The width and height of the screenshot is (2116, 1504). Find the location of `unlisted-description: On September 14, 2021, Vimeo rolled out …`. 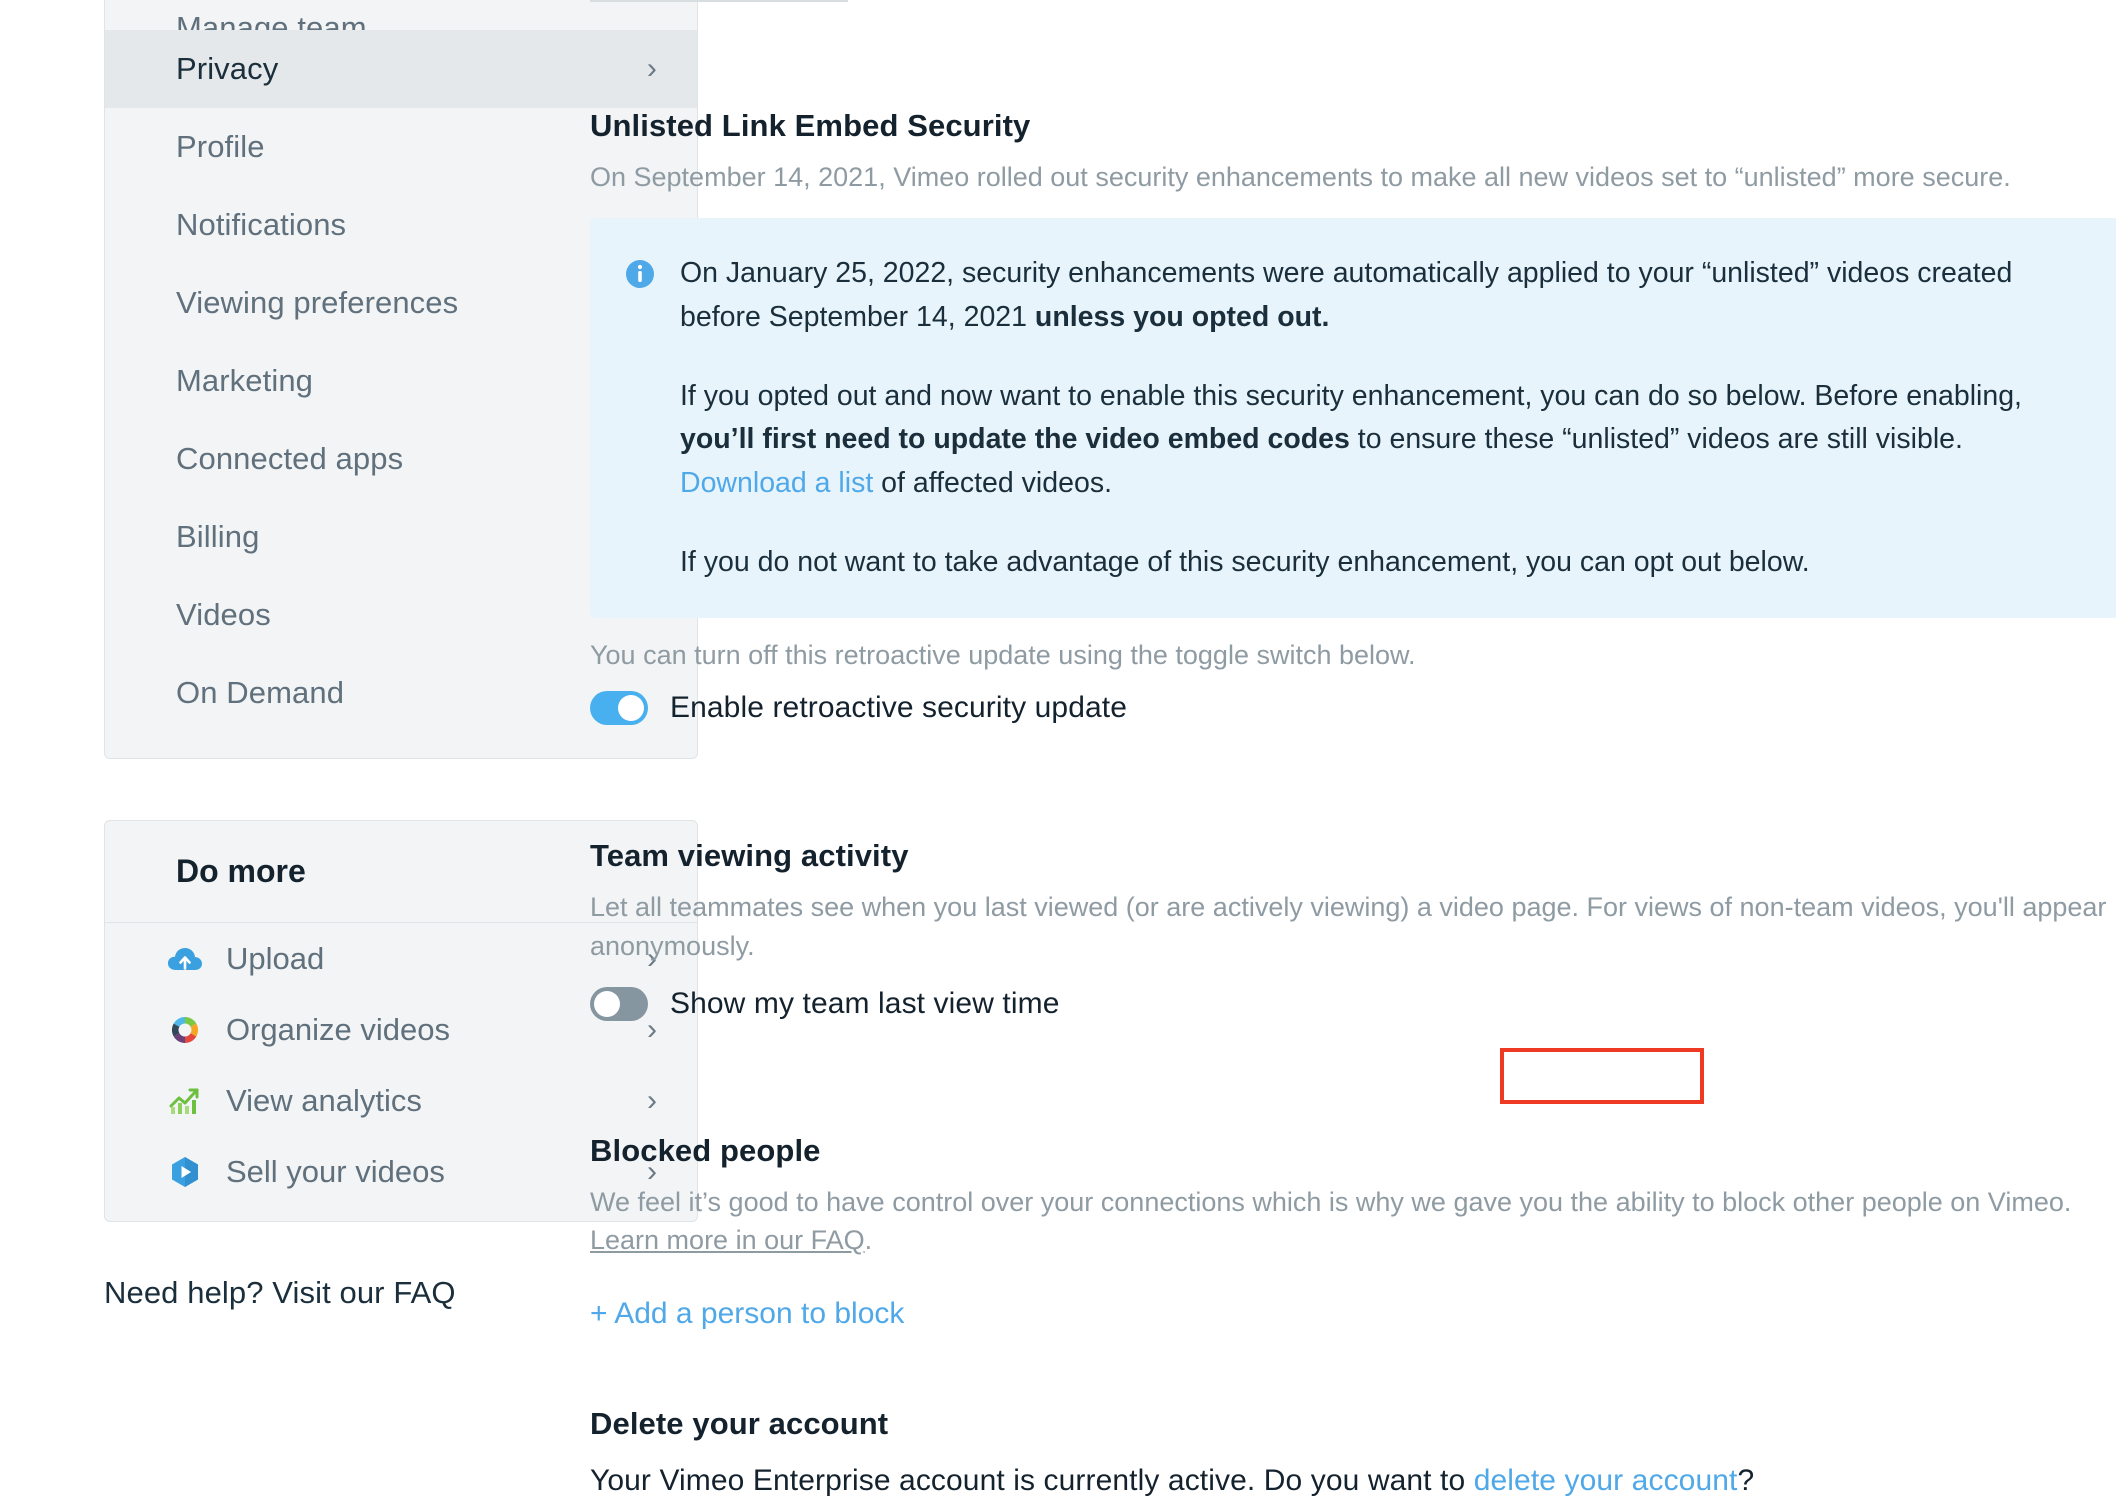

unlisted-description: On September 14, 2021, Vimeo rolled out … is located at coordinates (1300, 177).